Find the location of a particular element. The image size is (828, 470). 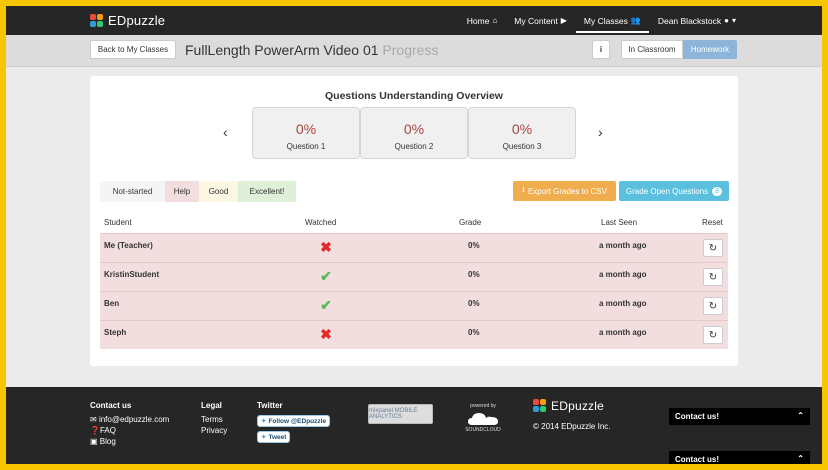

col-watched: Watched is located at coordinates (321, 222).